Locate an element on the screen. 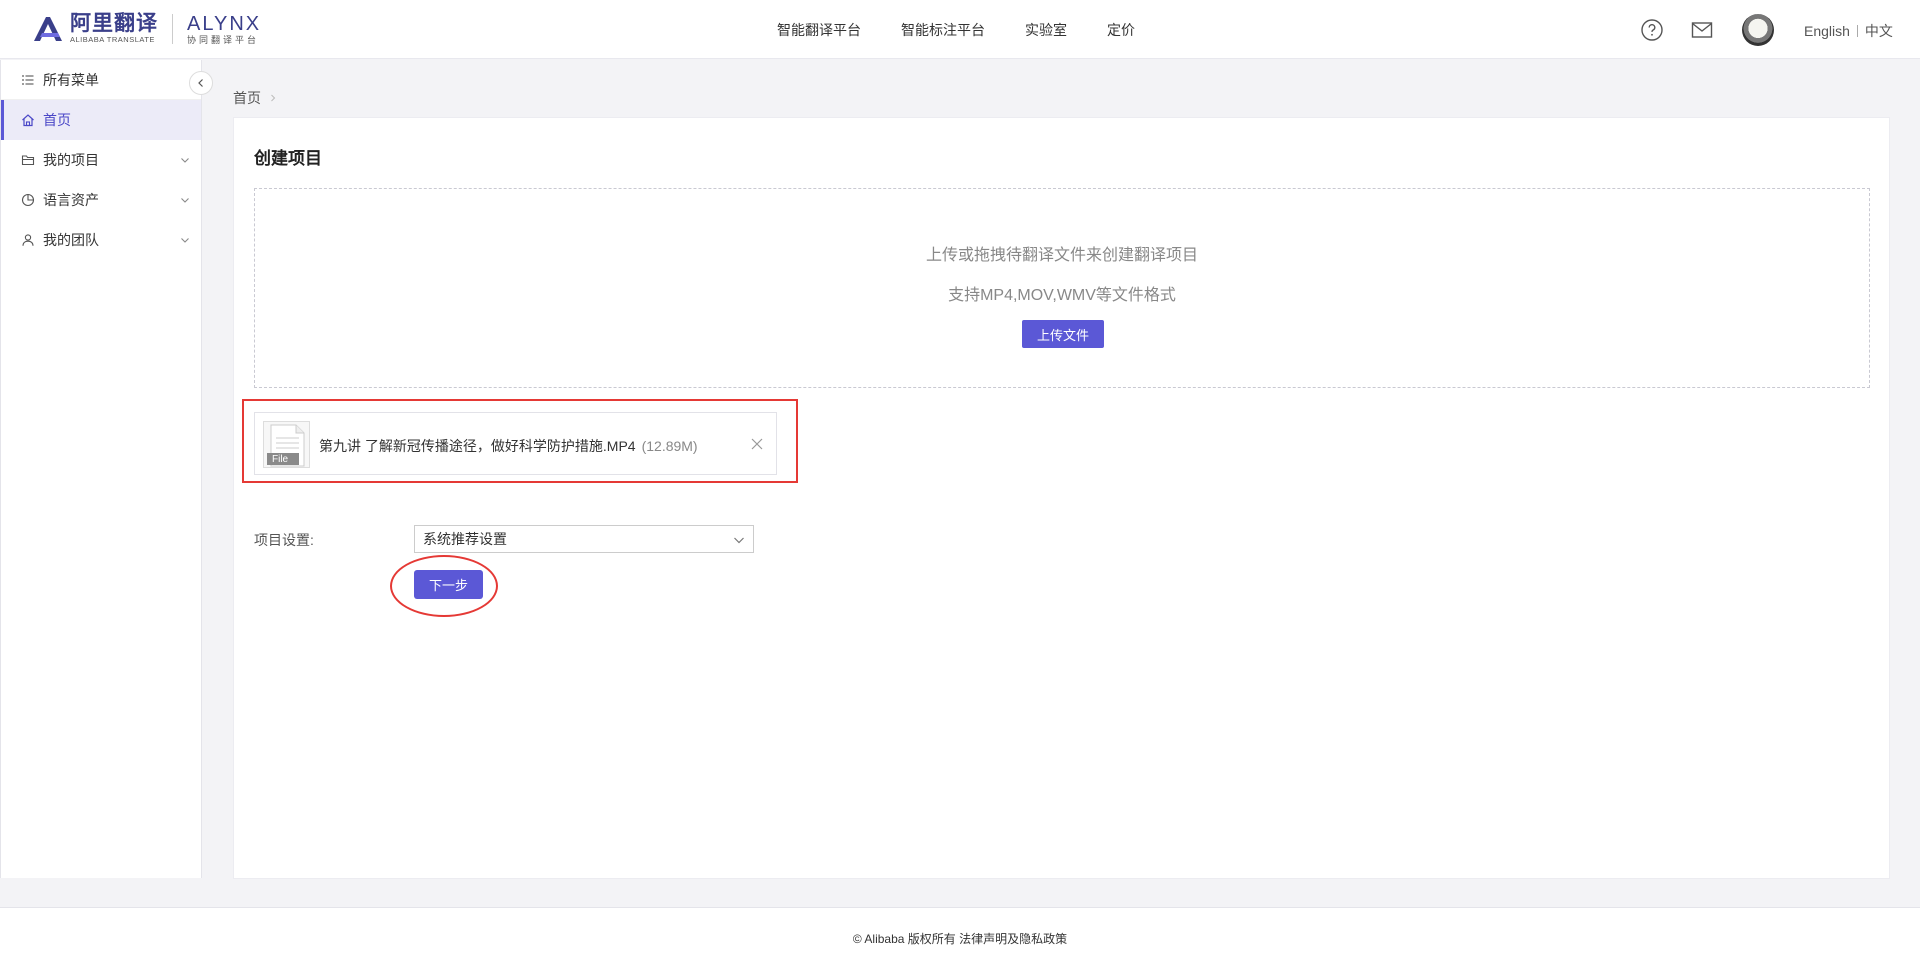 Image resolution: width=1920 pixels, height=969 pixels. chevron-left-icon is located at coordinates (200, 83).